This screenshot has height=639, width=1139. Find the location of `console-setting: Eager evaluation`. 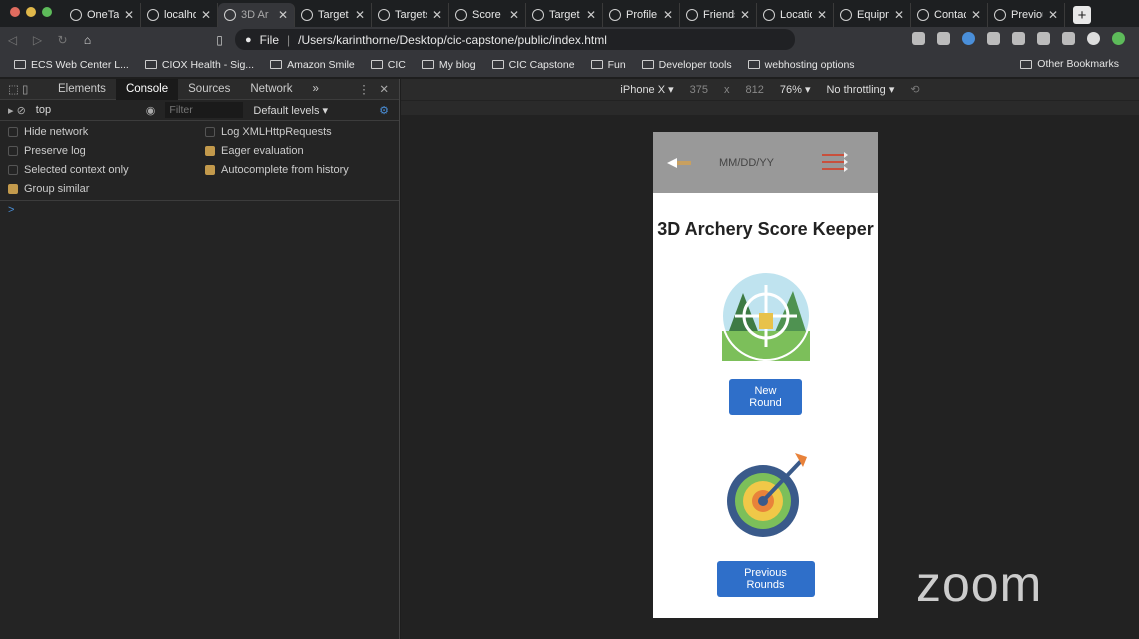

console-setting: Eager evaluation is located at coordinates (305, 151).